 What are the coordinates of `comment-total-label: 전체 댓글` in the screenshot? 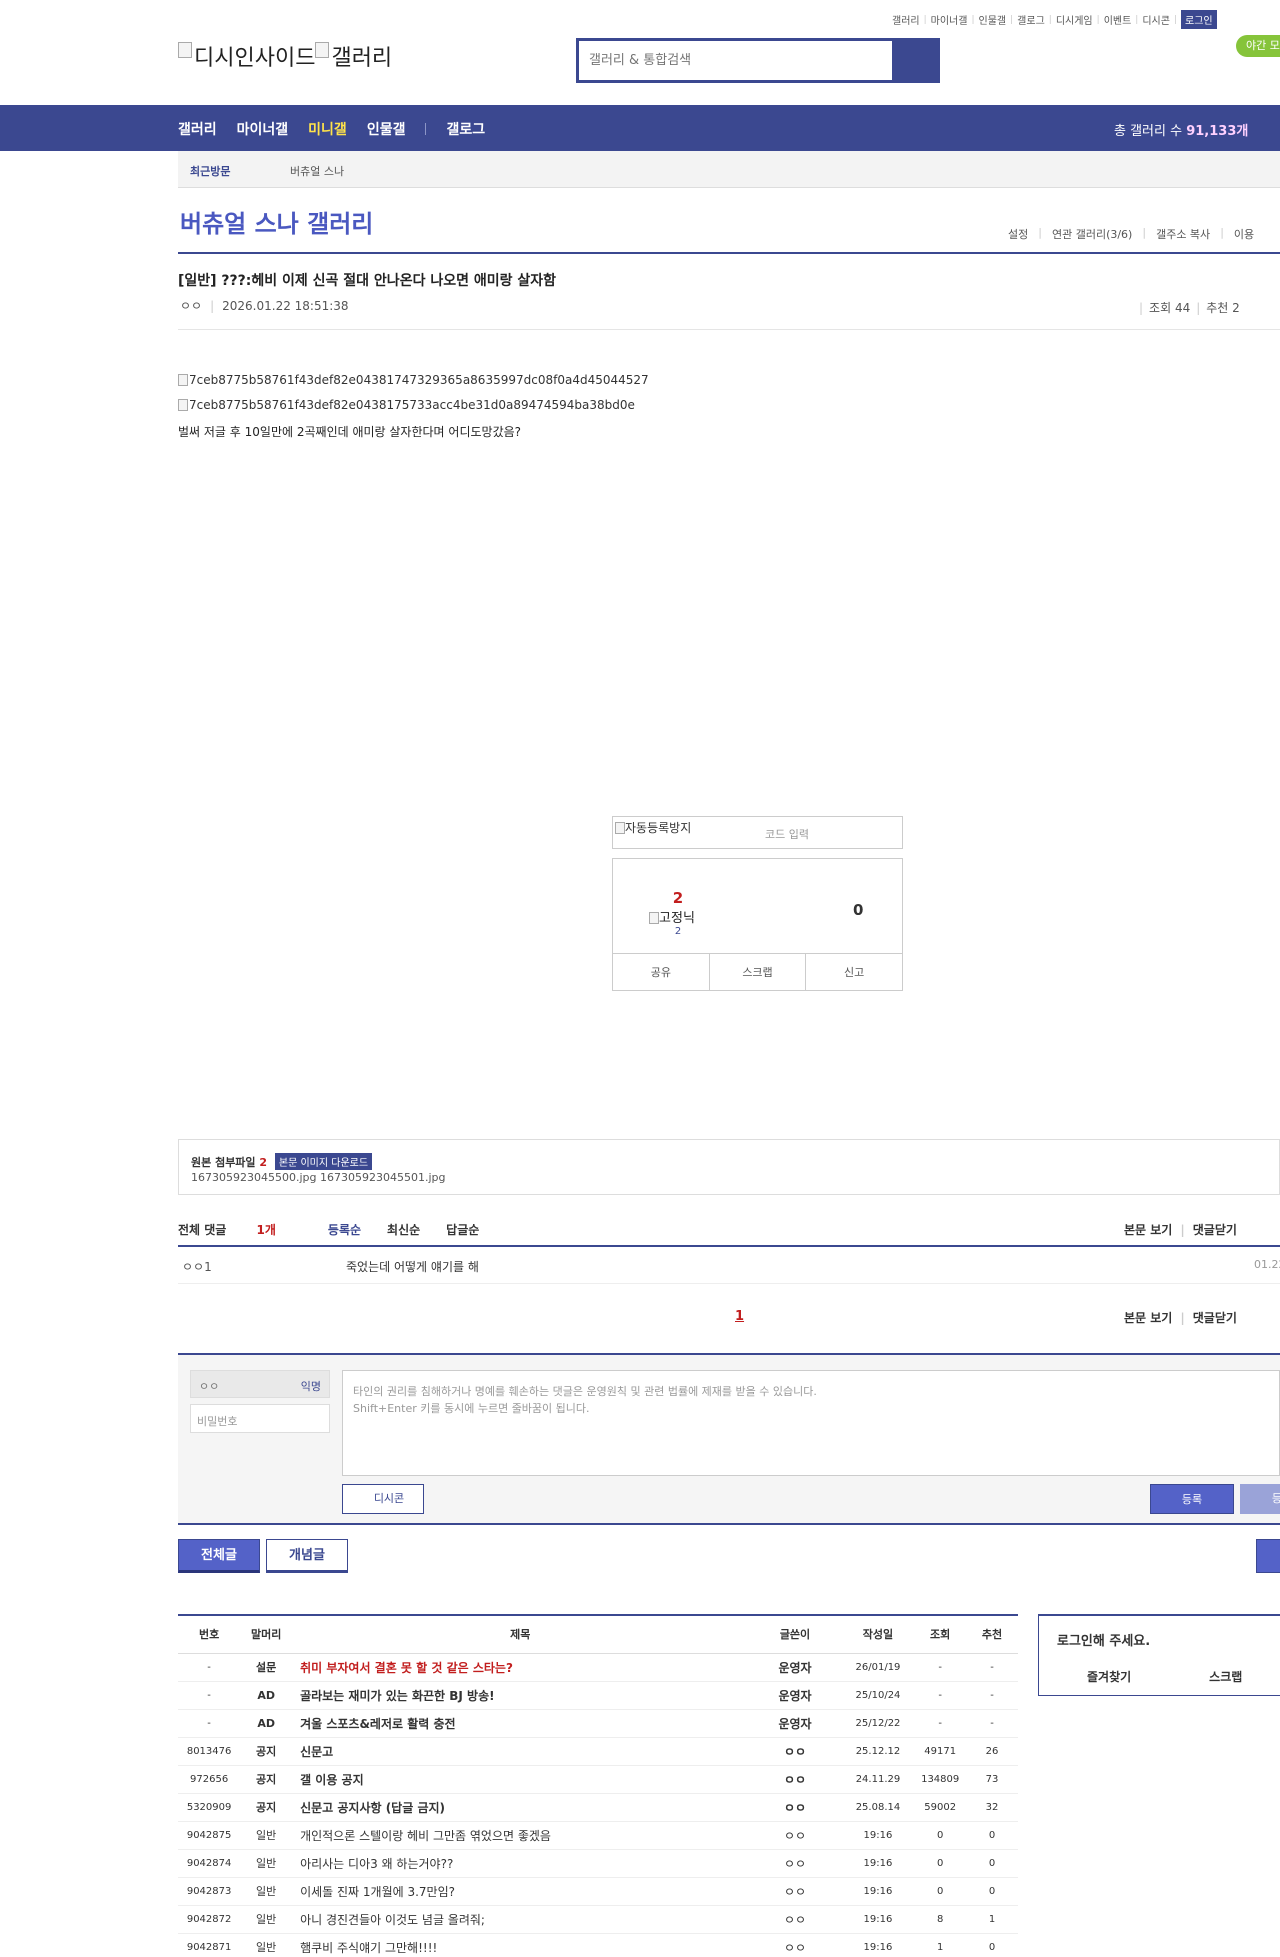 It's located at (202, 1230).